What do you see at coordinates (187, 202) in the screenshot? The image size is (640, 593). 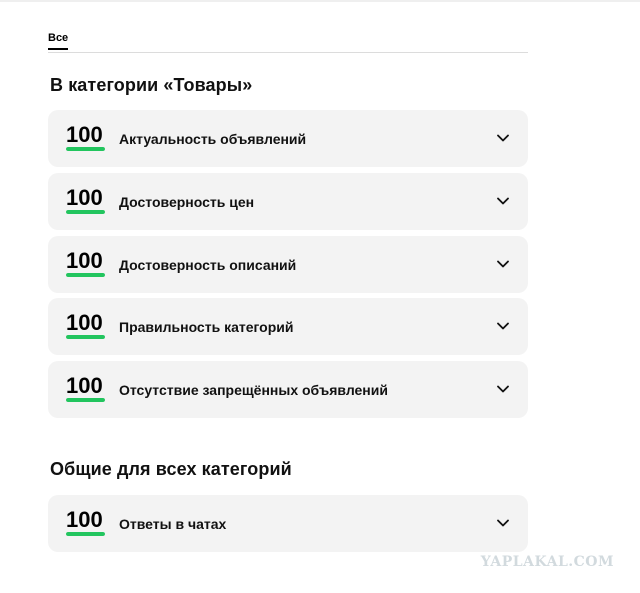 I see `metric-label: Достоверность цен` at bounding box center [187, 202].